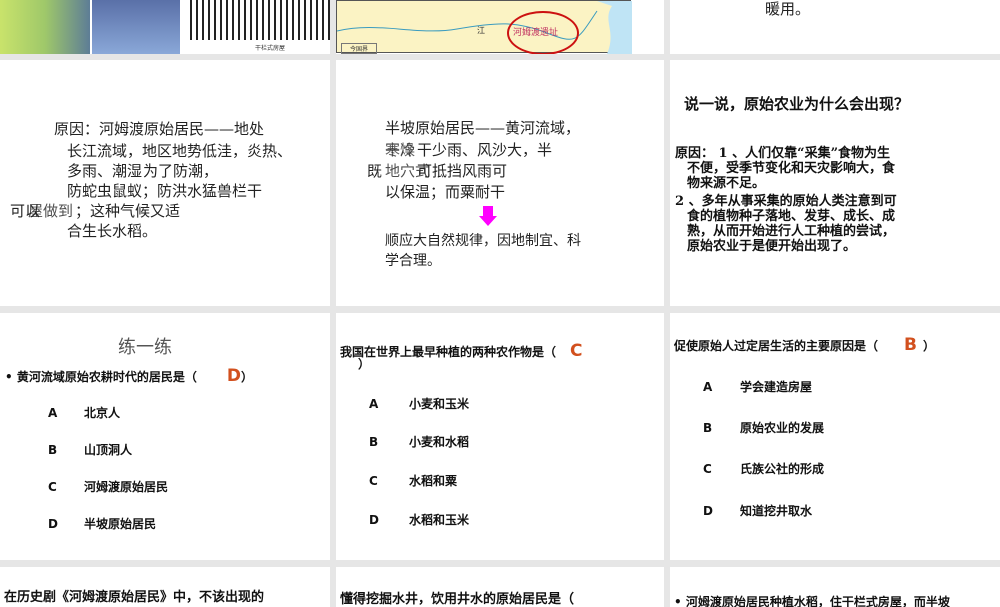 The width and height of the screenshot is (1000, 607). I want to click on slide-title: 说一说，原始农业为什么会出现？, so click(797, 104).